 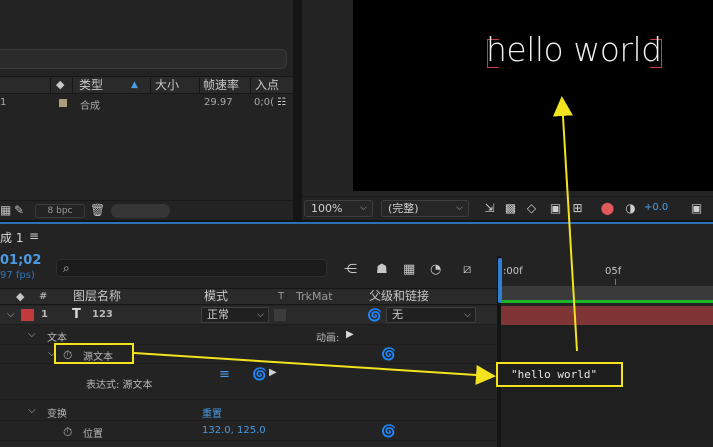 I want to click on arrow-to-result, so click(x=314, y=368).